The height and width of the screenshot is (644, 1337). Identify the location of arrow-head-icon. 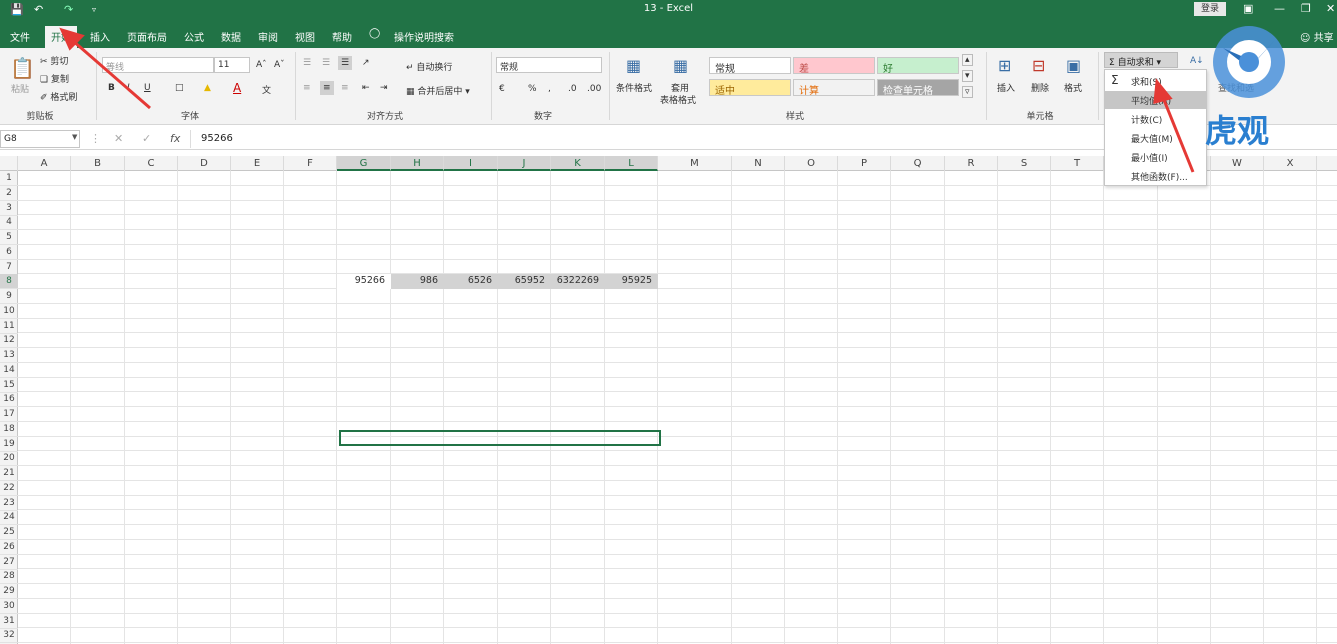
(1163, 91).